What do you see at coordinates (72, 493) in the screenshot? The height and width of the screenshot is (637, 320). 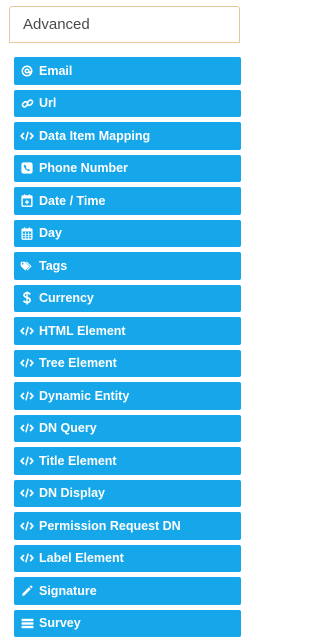 I see `component-button-label: DN Display` at bounding box center [72, 493].